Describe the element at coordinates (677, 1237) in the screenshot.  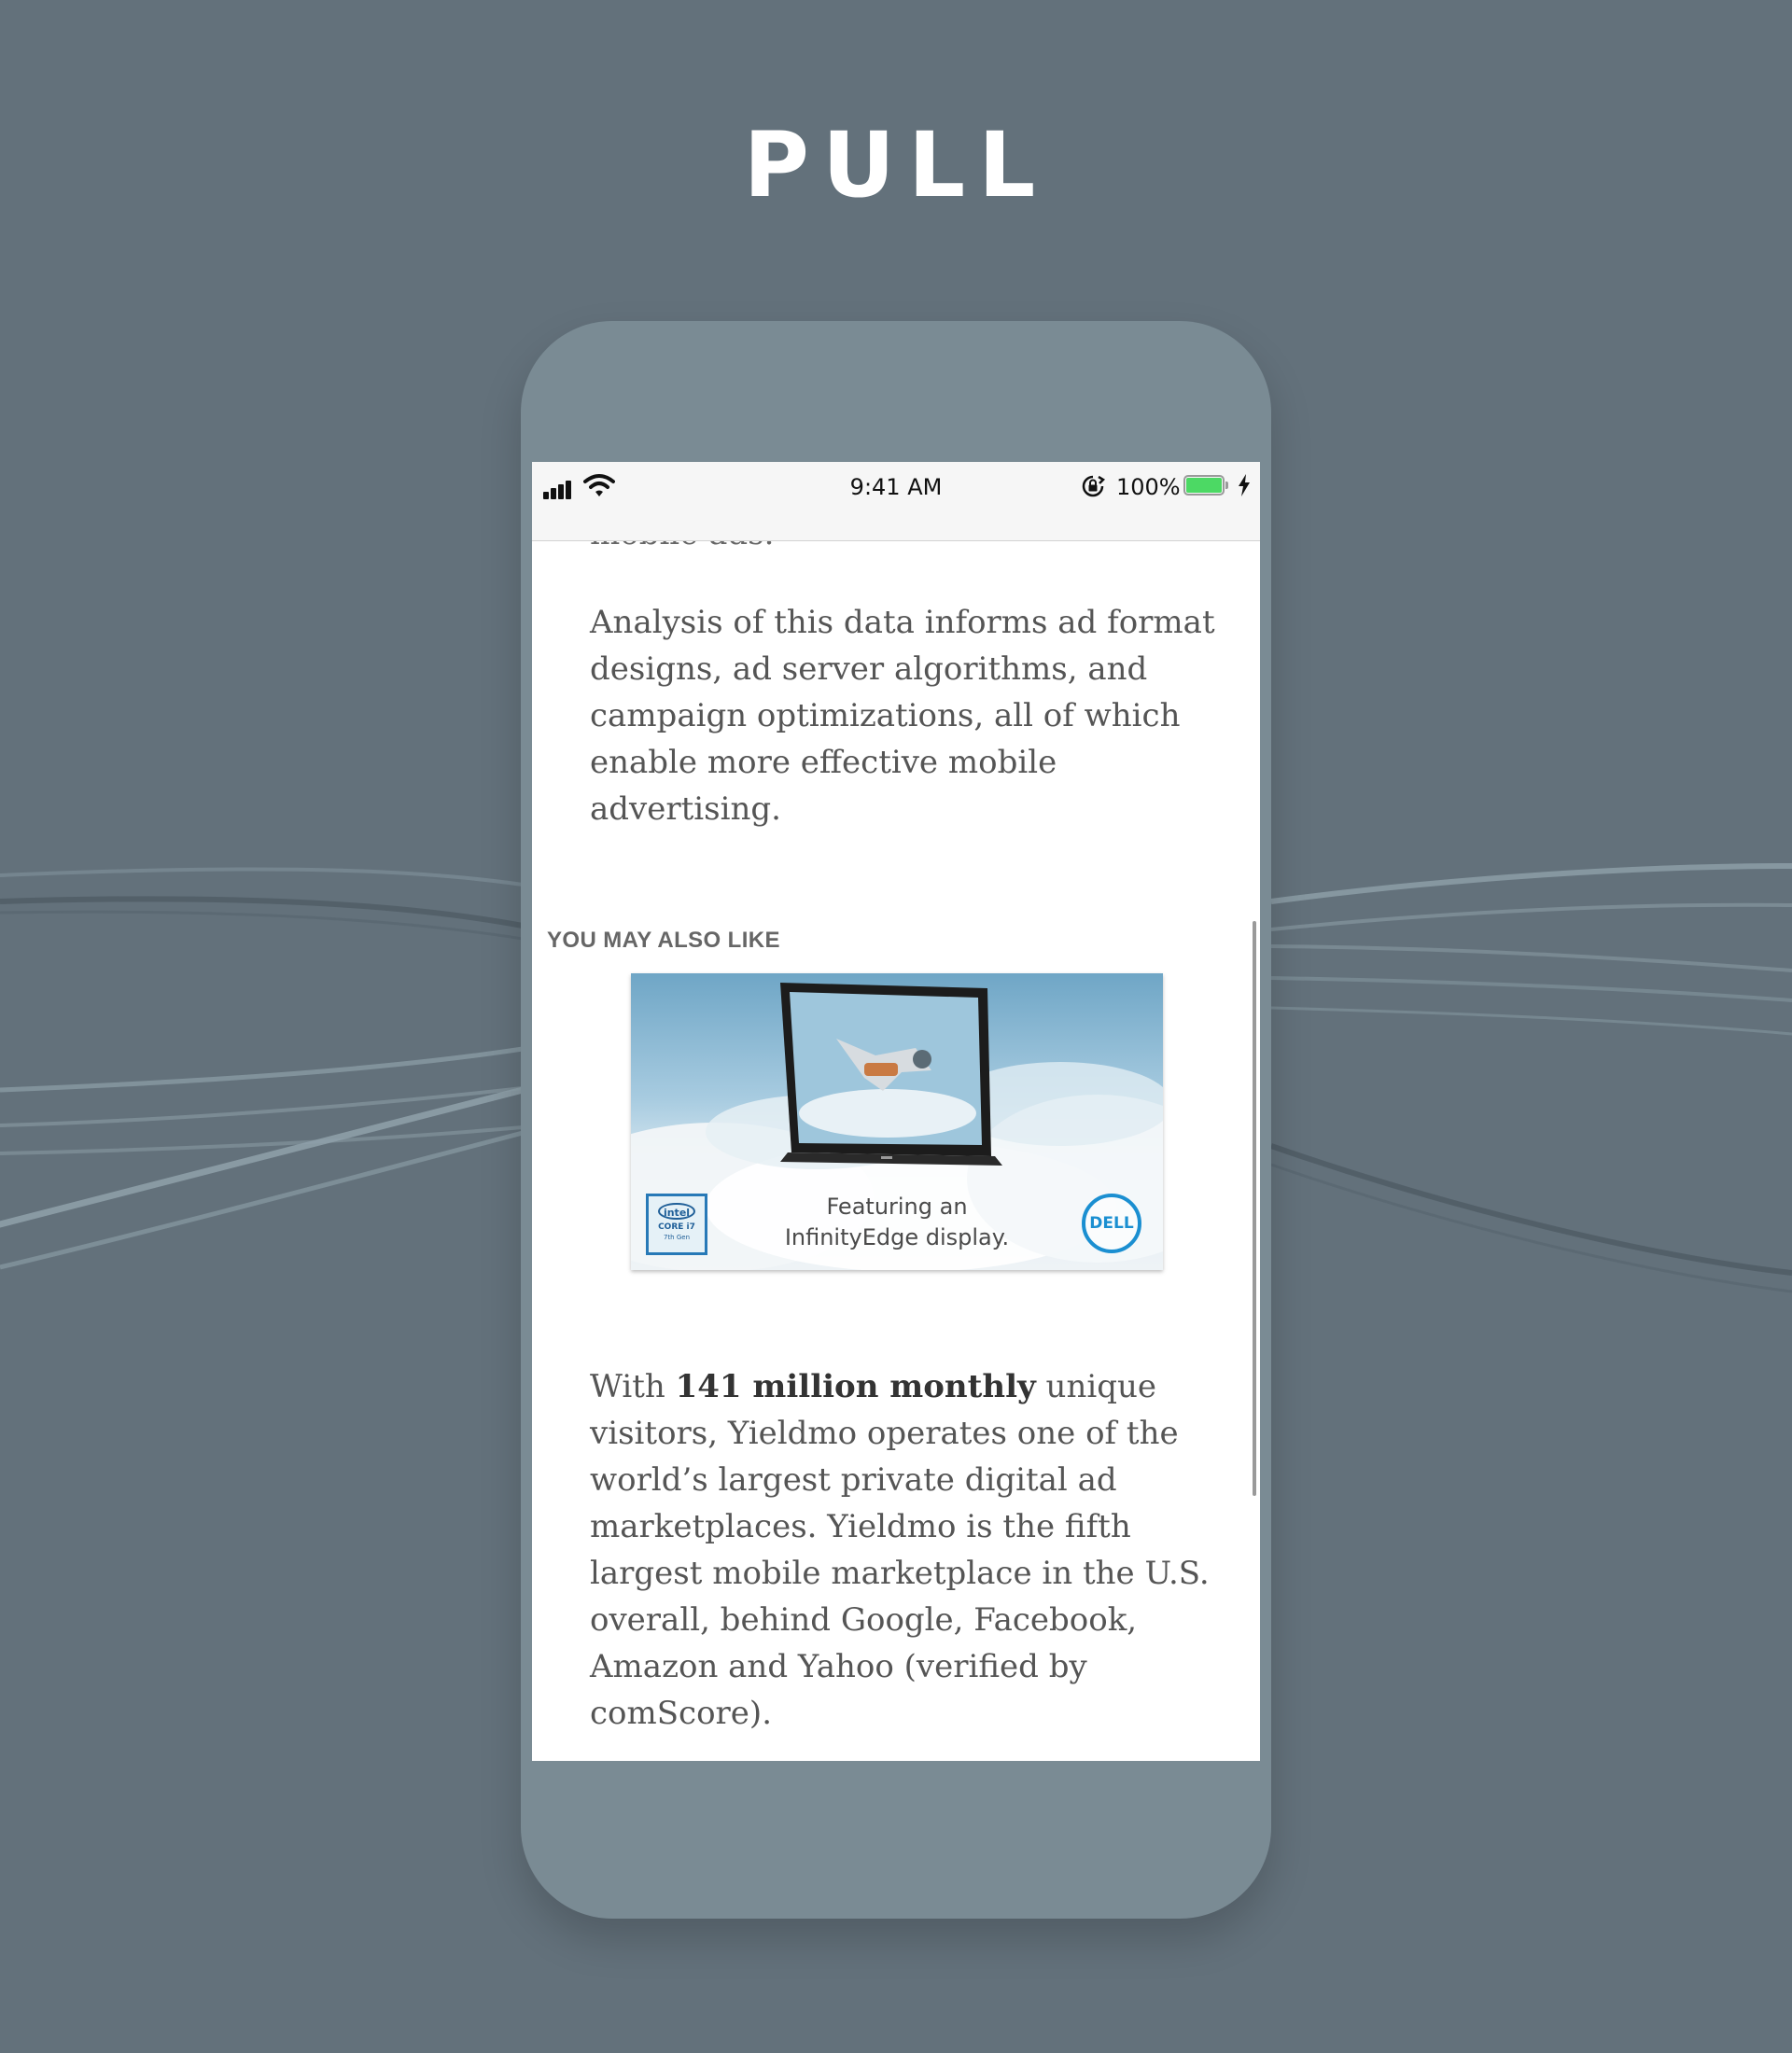
I see `intel-gen-label: 7th Gen` at that location.